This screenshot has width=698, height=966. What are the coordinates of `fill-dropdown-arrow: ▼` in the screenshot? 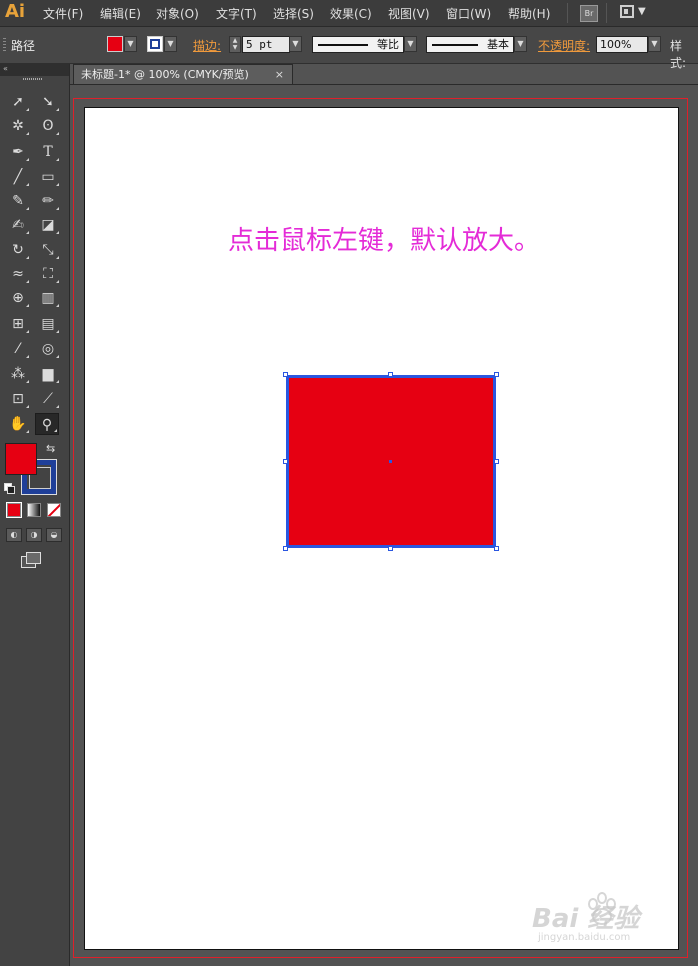 It's located at (130, 44).